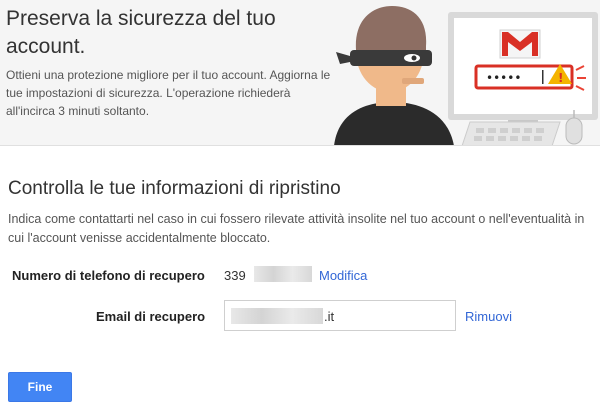  What do you see at coordinates (488, 316) in the screenshot?
I see `remove-email-link: Rimuovi` at bounding box center [488, 316].